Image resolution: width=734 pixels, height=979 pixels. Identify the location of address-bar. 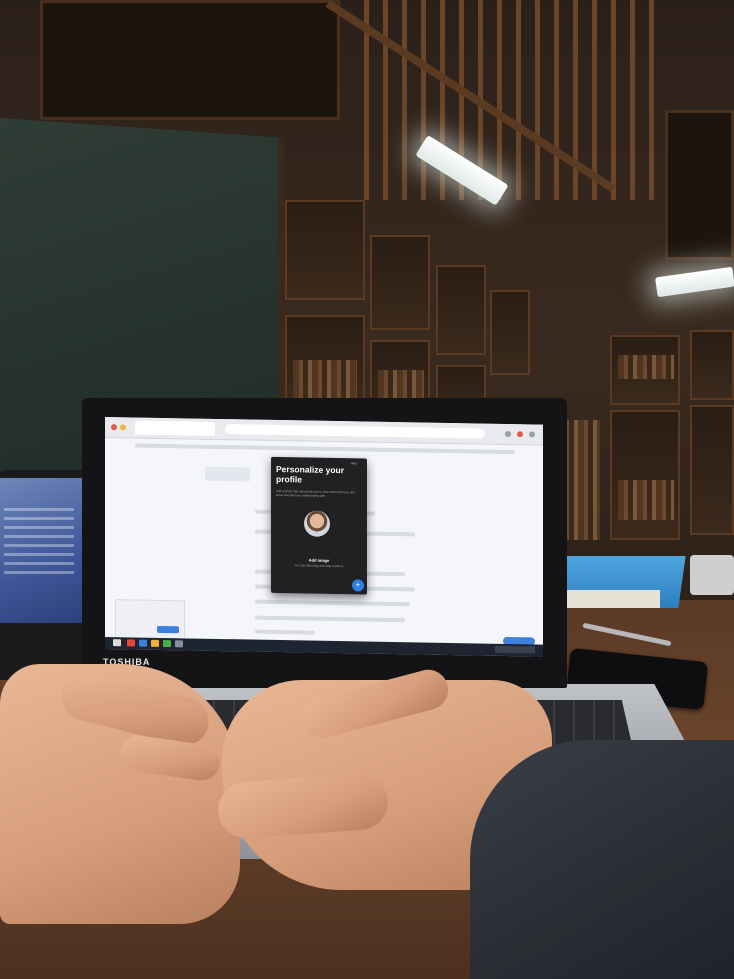
(355, 431).